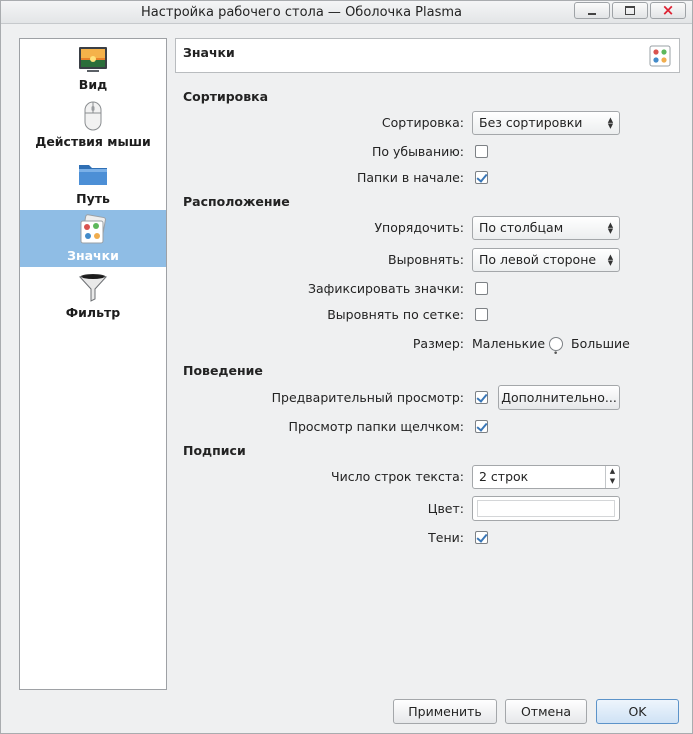 The image size is (693, 734). What do you see at coordinates (410, 177) in the screenshot?
I see `folders-first-label: Папки в начале:` at bounding box center [410, 177].